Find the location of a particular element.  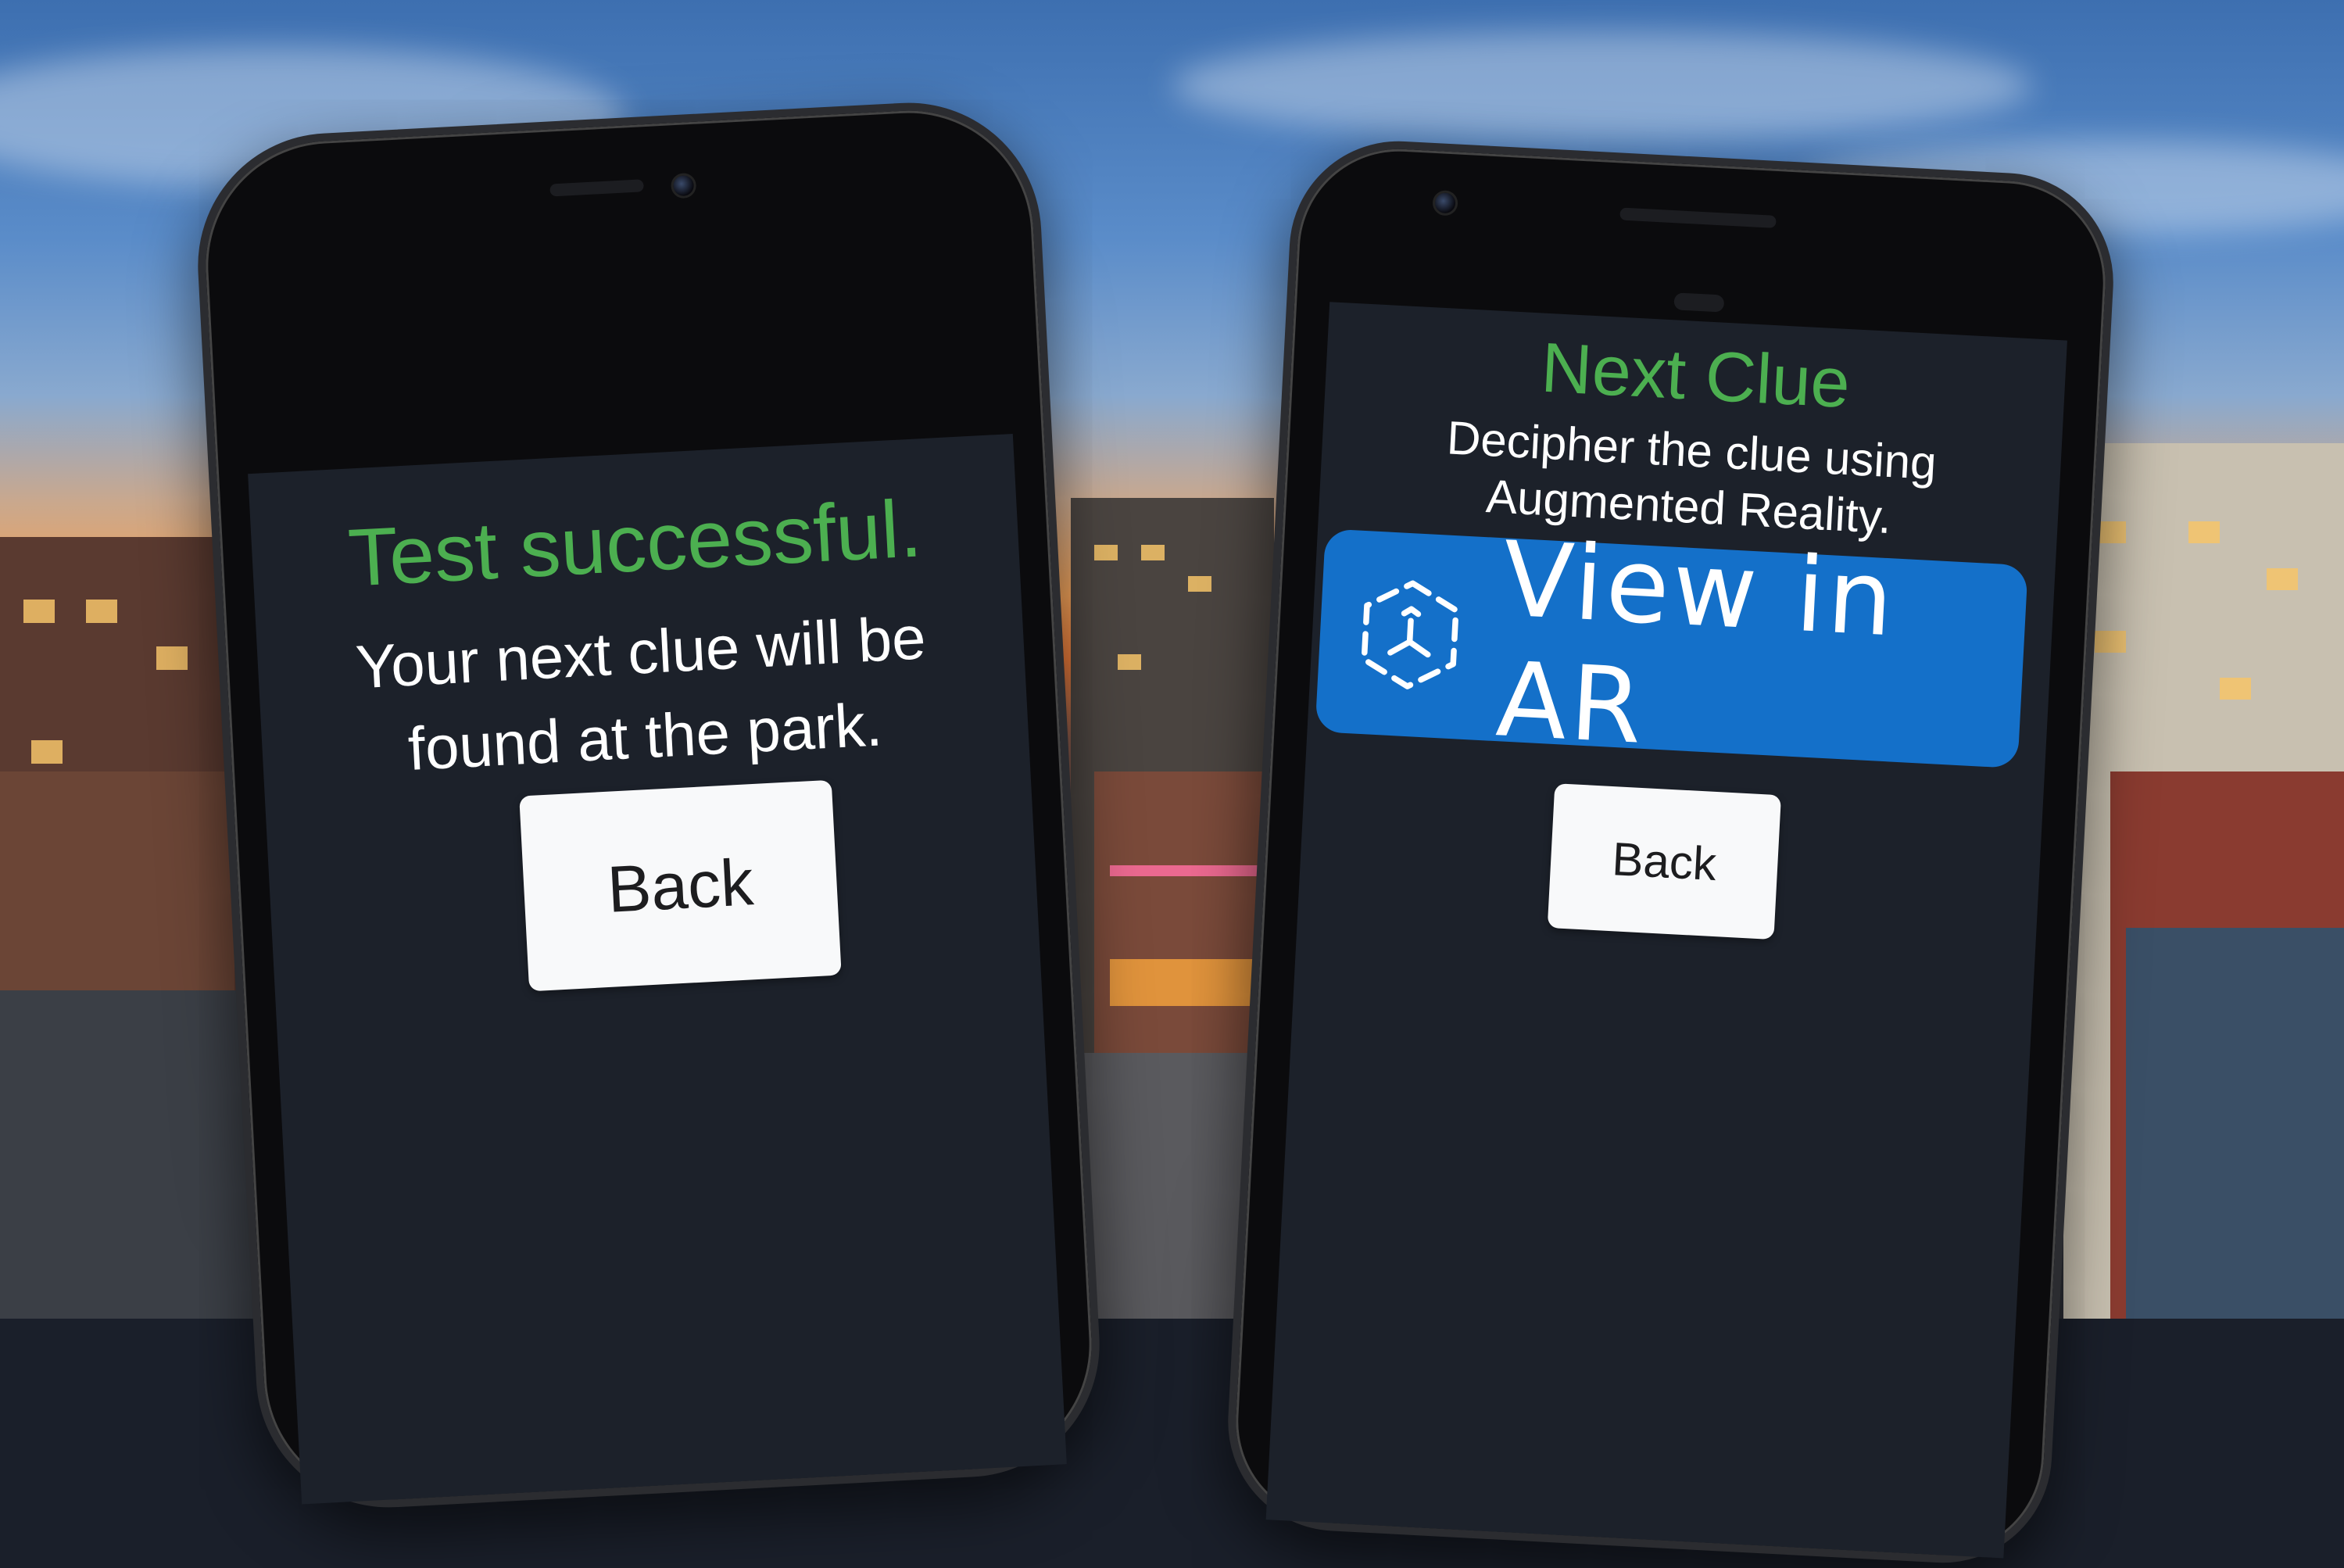

rooftop is located at coordinates (2235, 1123).